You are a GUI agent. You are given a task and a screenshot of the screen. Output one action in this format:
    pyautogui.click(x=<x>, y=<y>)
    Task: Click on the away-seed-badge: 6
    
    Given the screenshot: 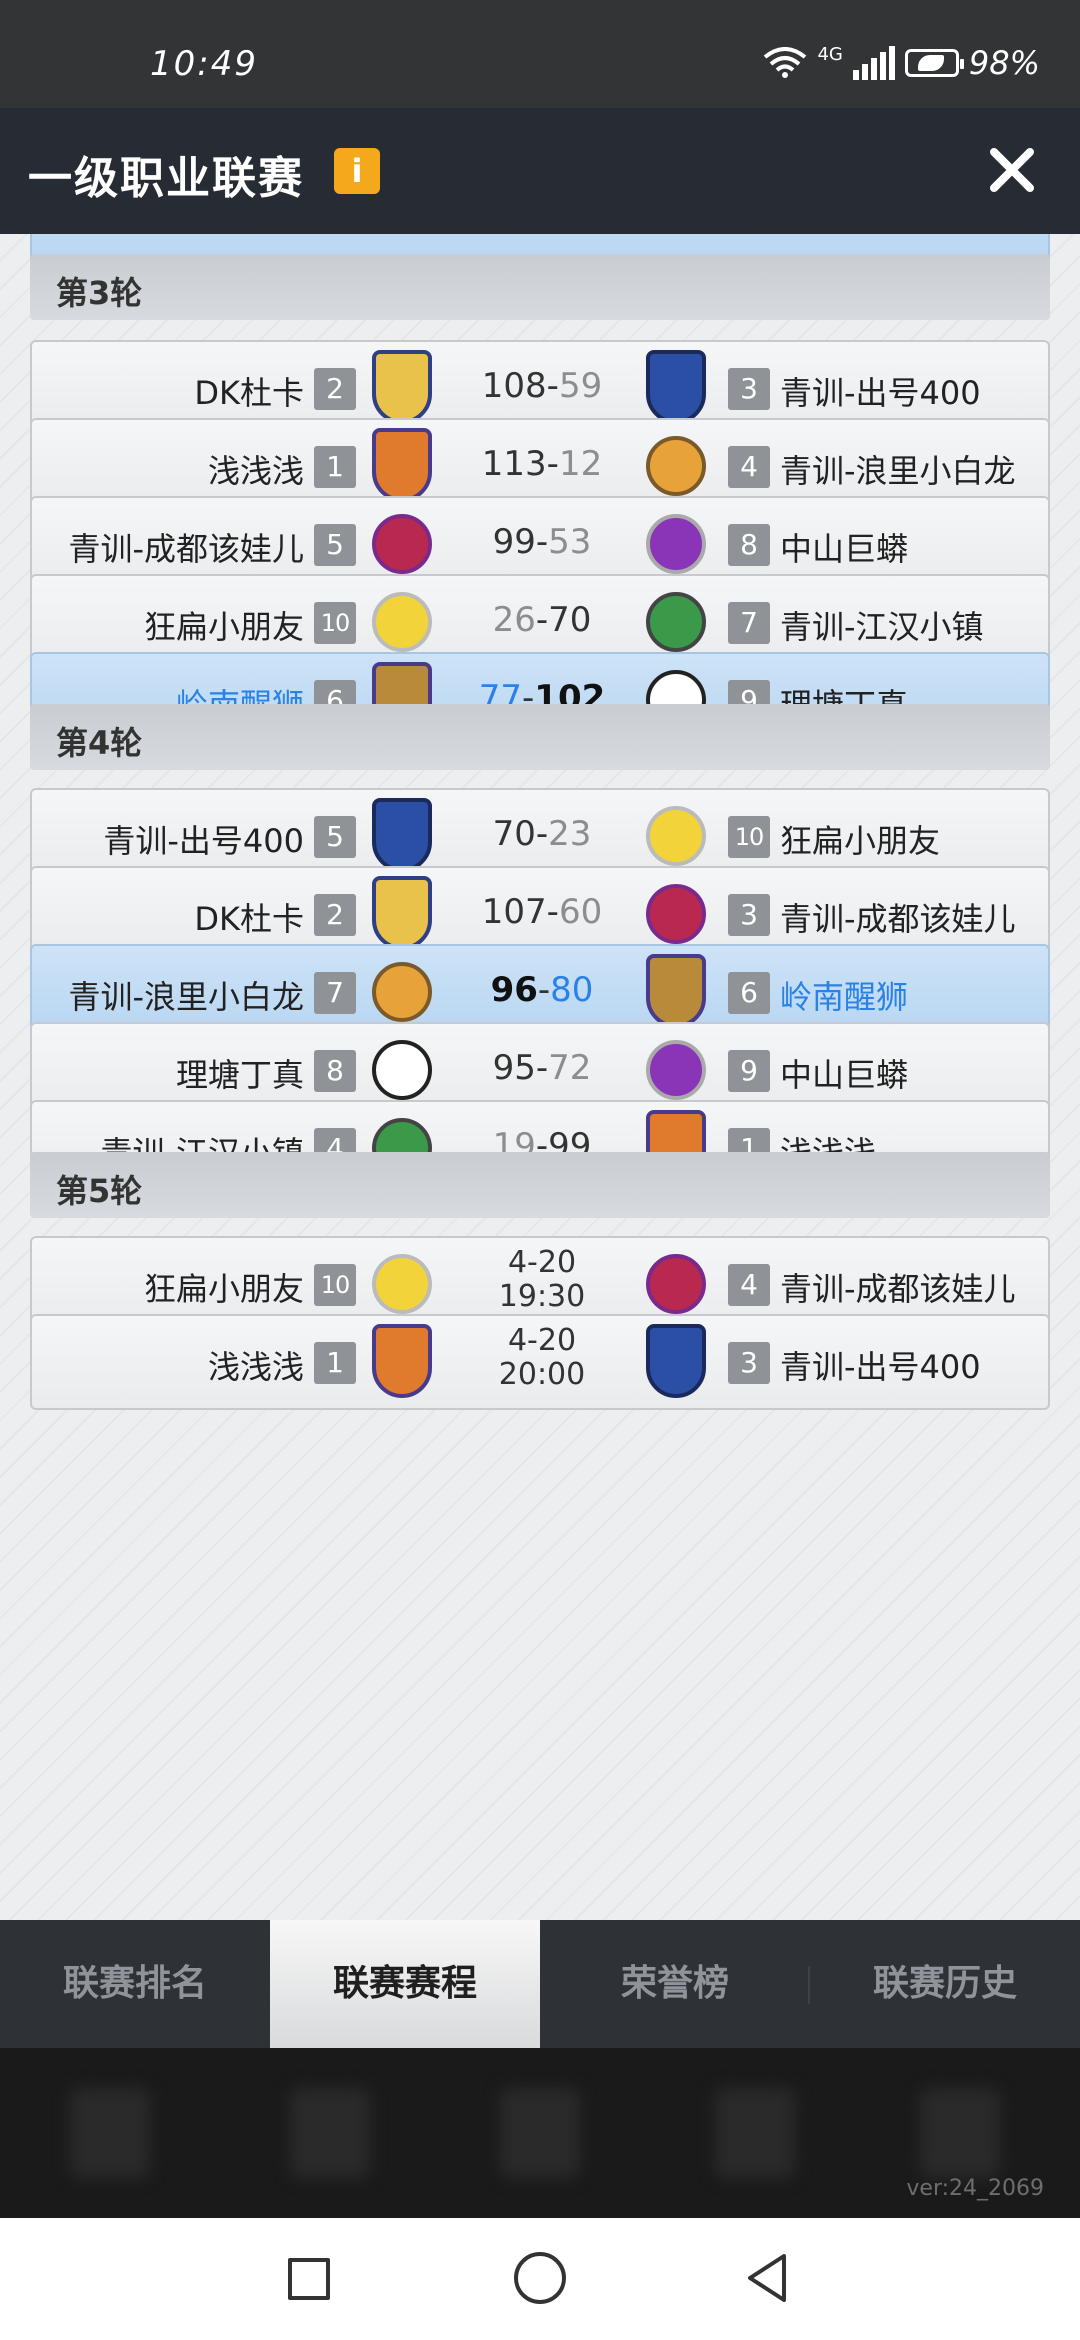 What is the action you would take?
    pyautogui.click(x=749, y=993)
    